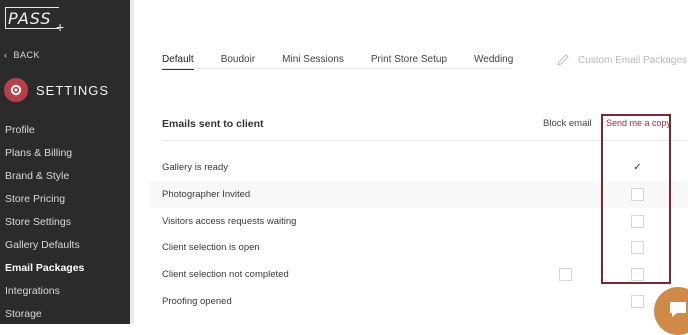 Image resolution: width=688 pixels, height=335 pixels. Describe the element at coordinates (632, 60) in the screenshot. I see `custom-email-packages-label: Custom Email Packages` at that location.